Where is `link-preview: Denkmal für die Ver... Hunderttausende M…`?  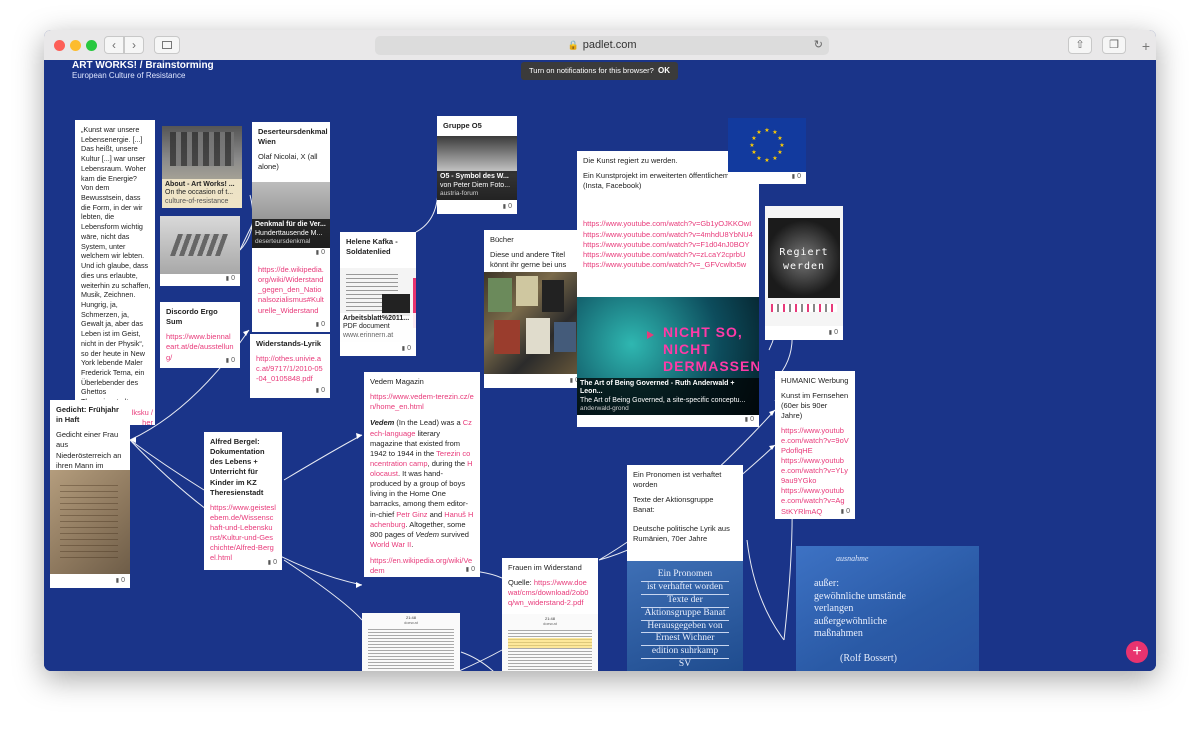
link-preview: Denkmal für die Ver... Hunderttausende M… is located at coordinates (291, 233).